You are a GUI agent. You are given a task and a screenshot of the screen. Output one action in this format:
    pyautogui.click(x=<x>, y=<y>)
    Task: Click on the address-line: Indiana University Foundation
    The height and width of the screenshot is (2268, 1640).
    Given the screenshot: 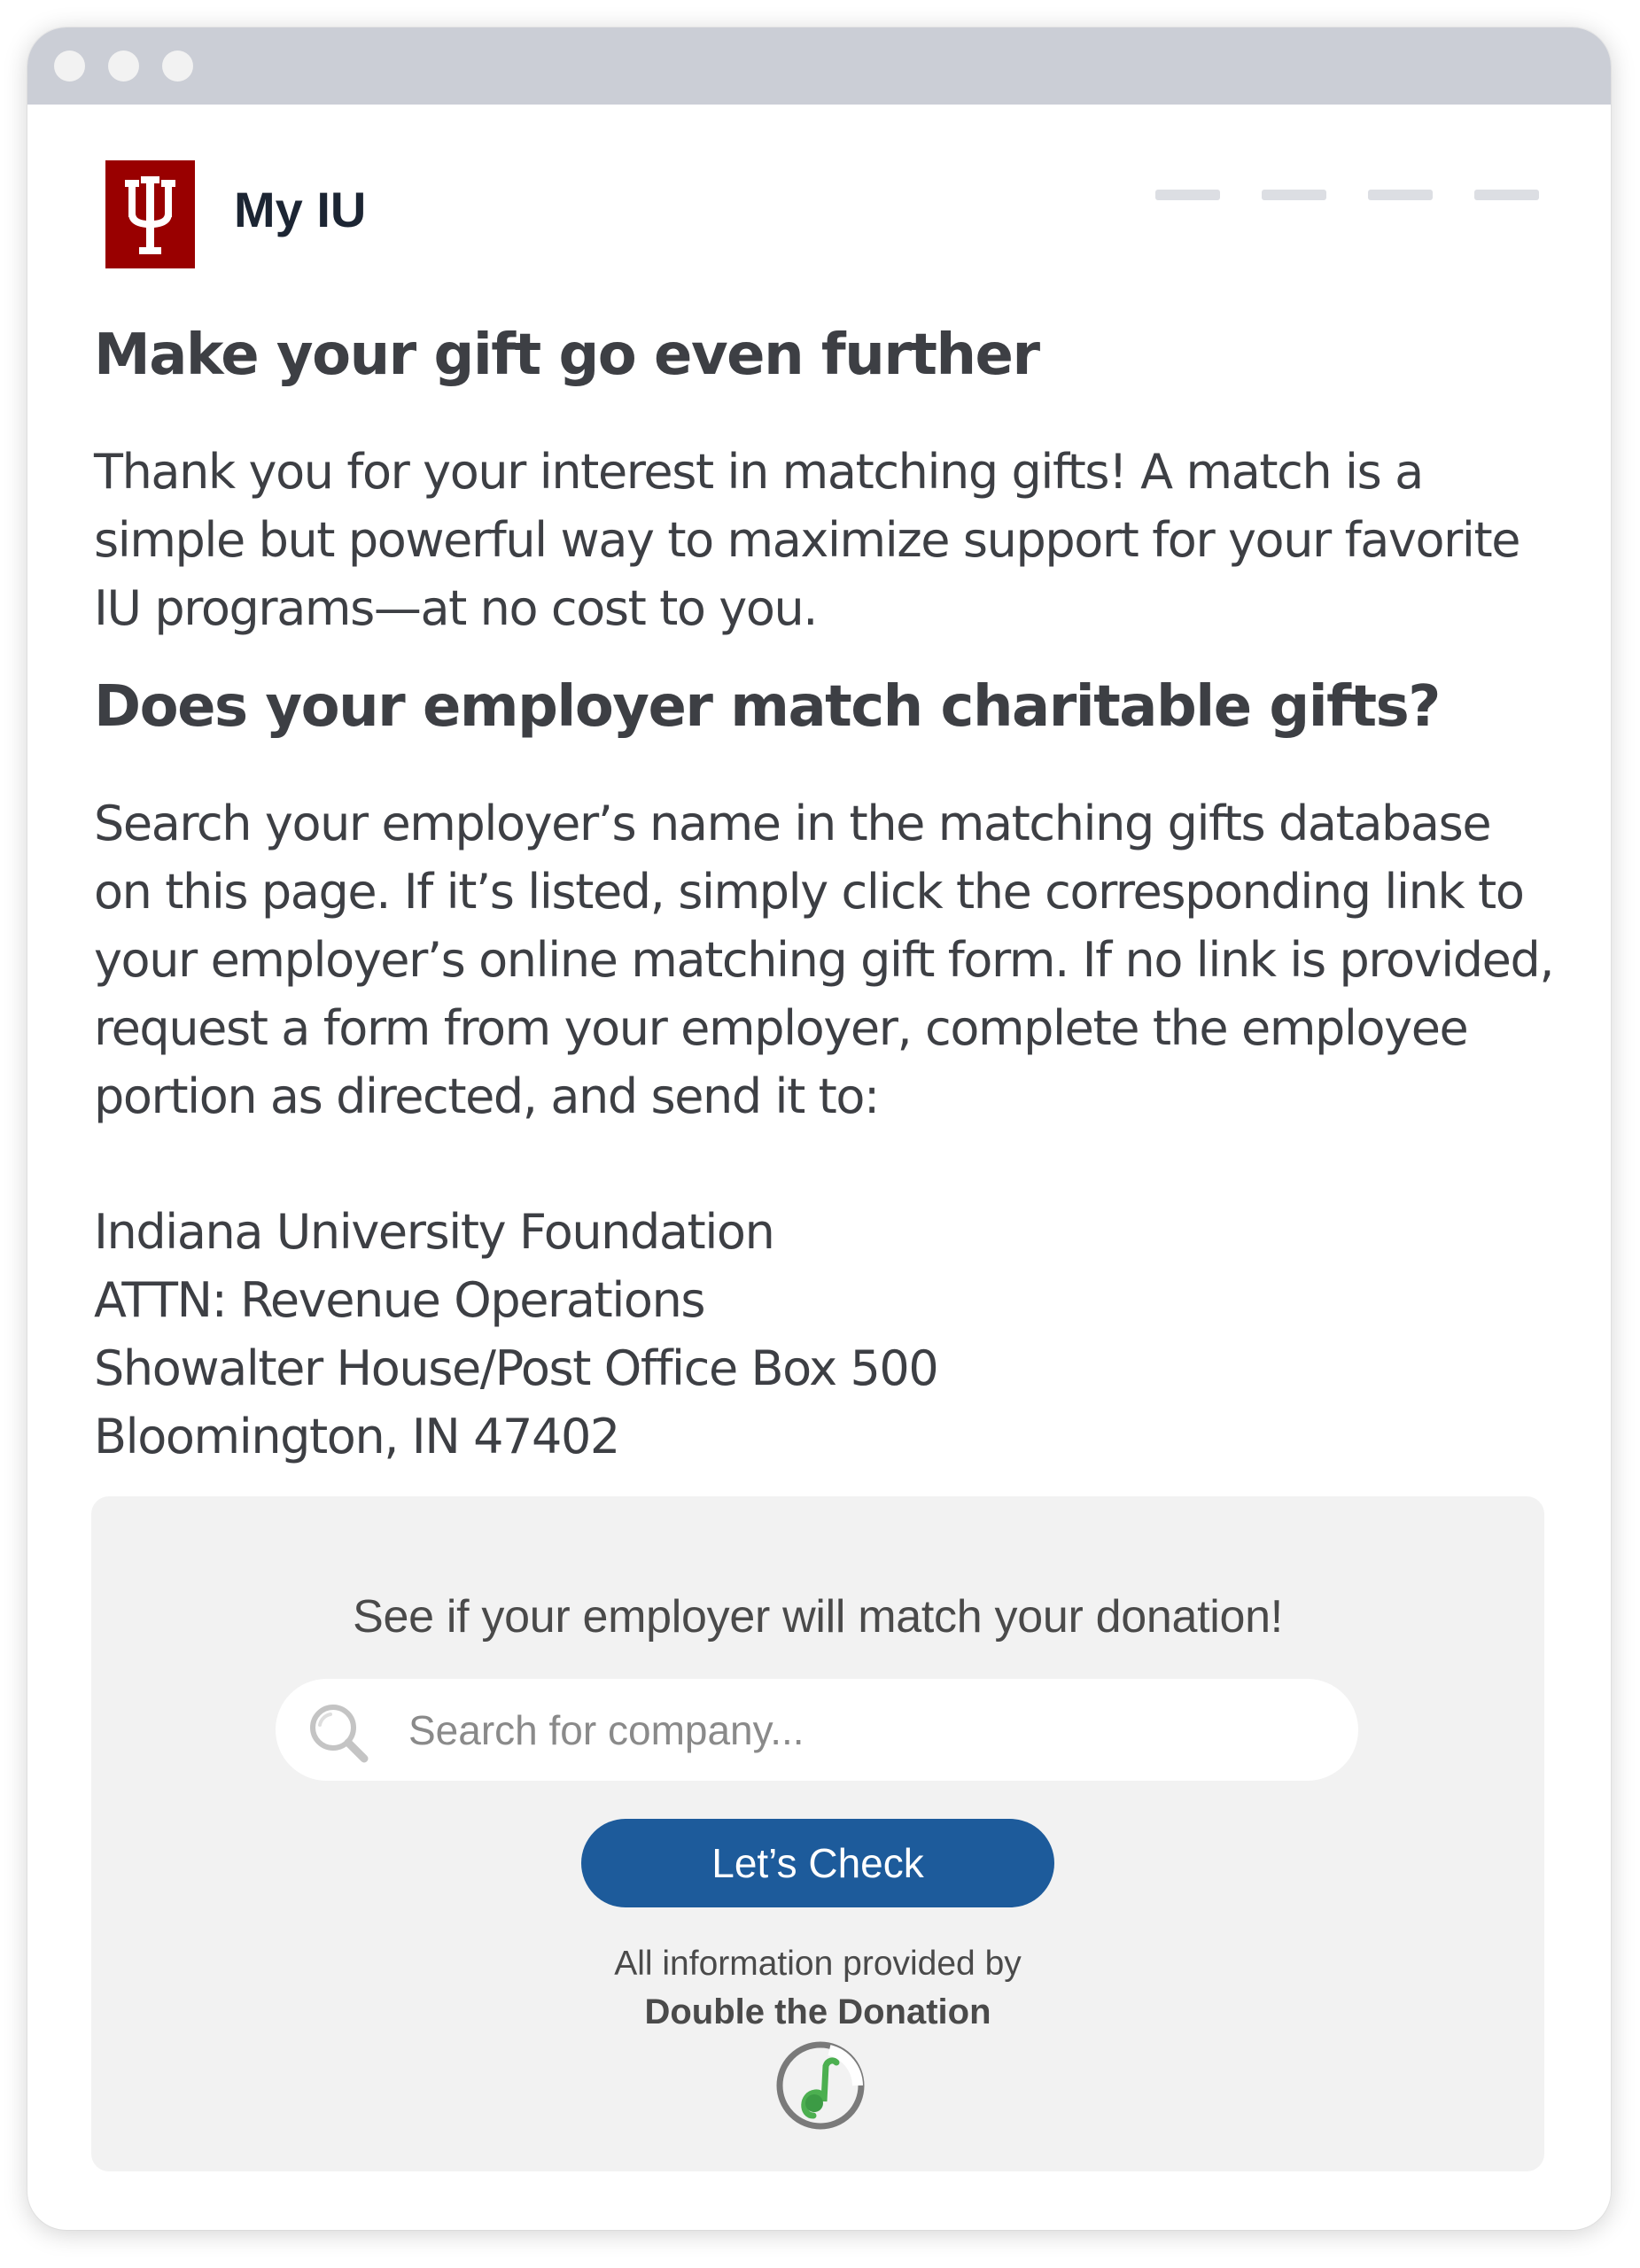 What is the action you would take?
    pyautogui.click(x=434, y=1232)
    